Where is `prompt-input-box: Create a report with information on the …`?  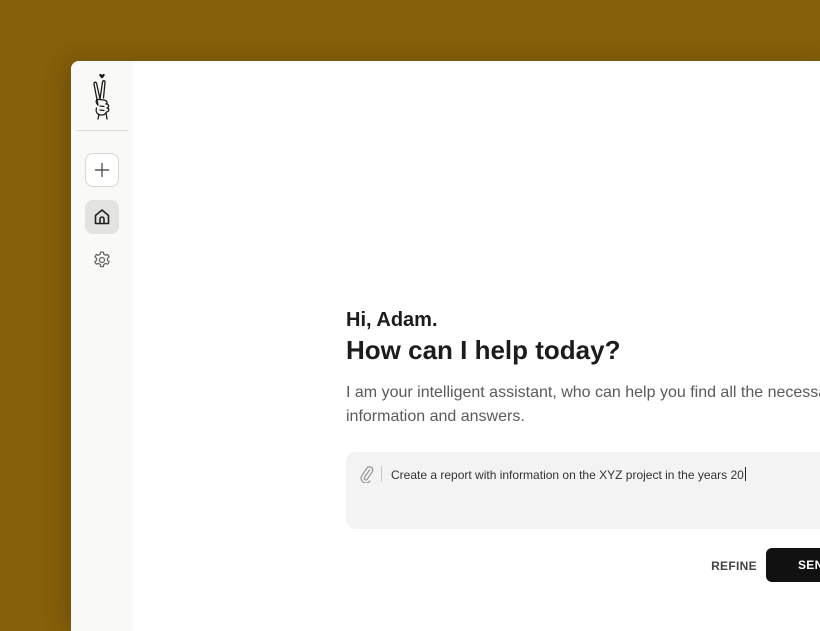 prompt-input-box: Create a report with information on the … is located at coordinates (583, 490).